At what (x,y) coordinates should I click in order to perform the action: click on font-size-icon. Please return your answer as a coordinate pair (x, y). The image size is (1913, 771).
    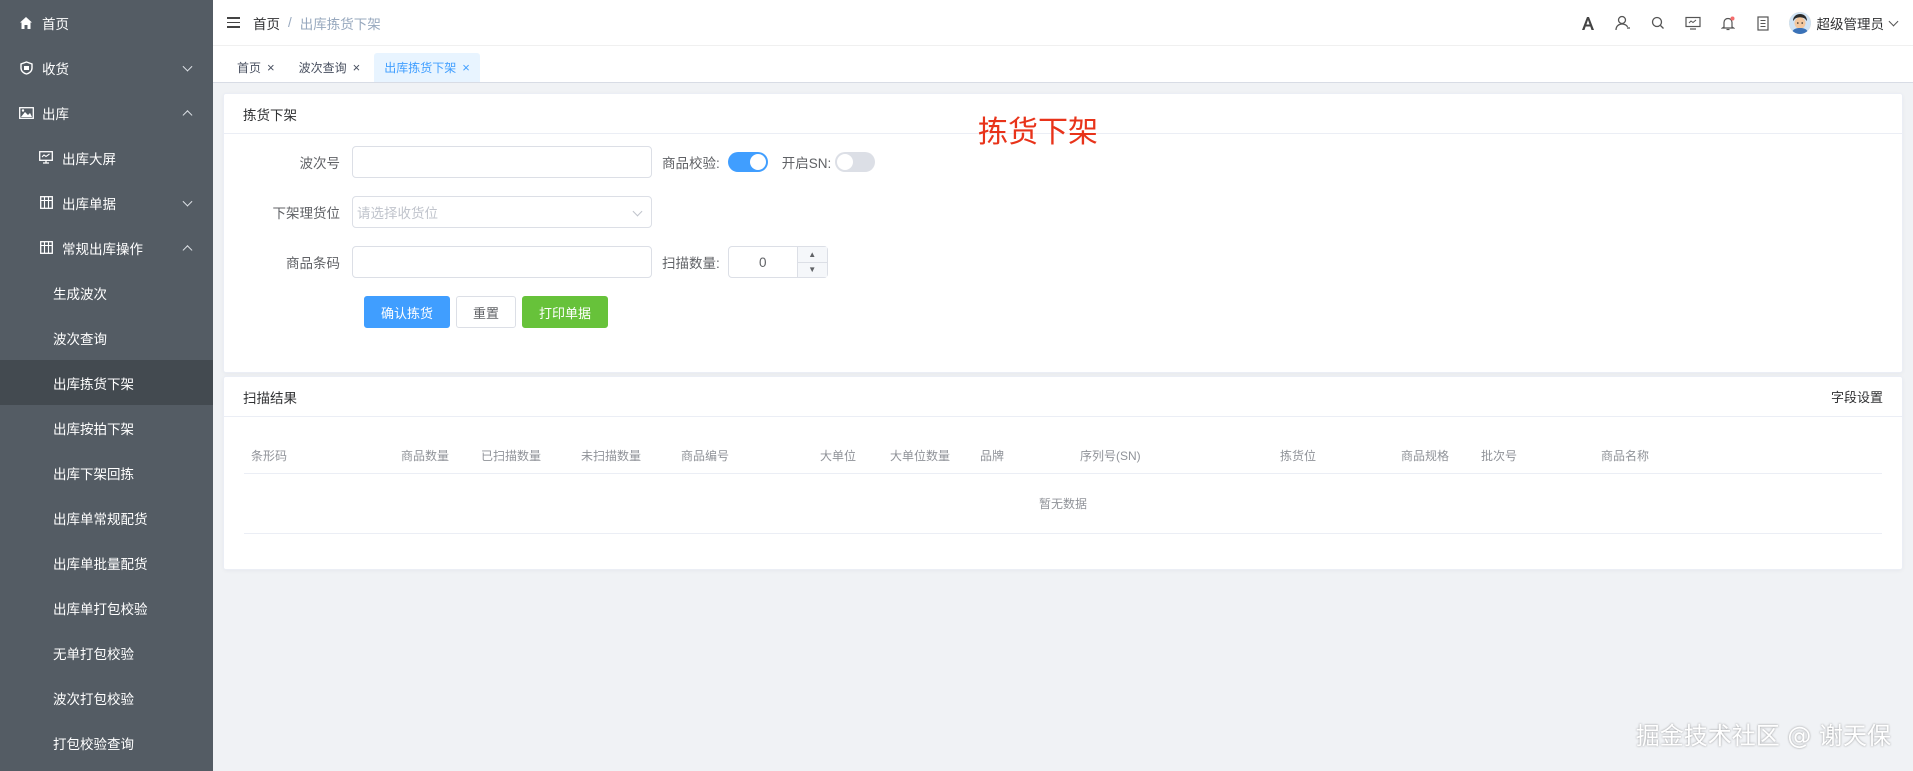
    Looking at the image, I should click on (1588, 23).